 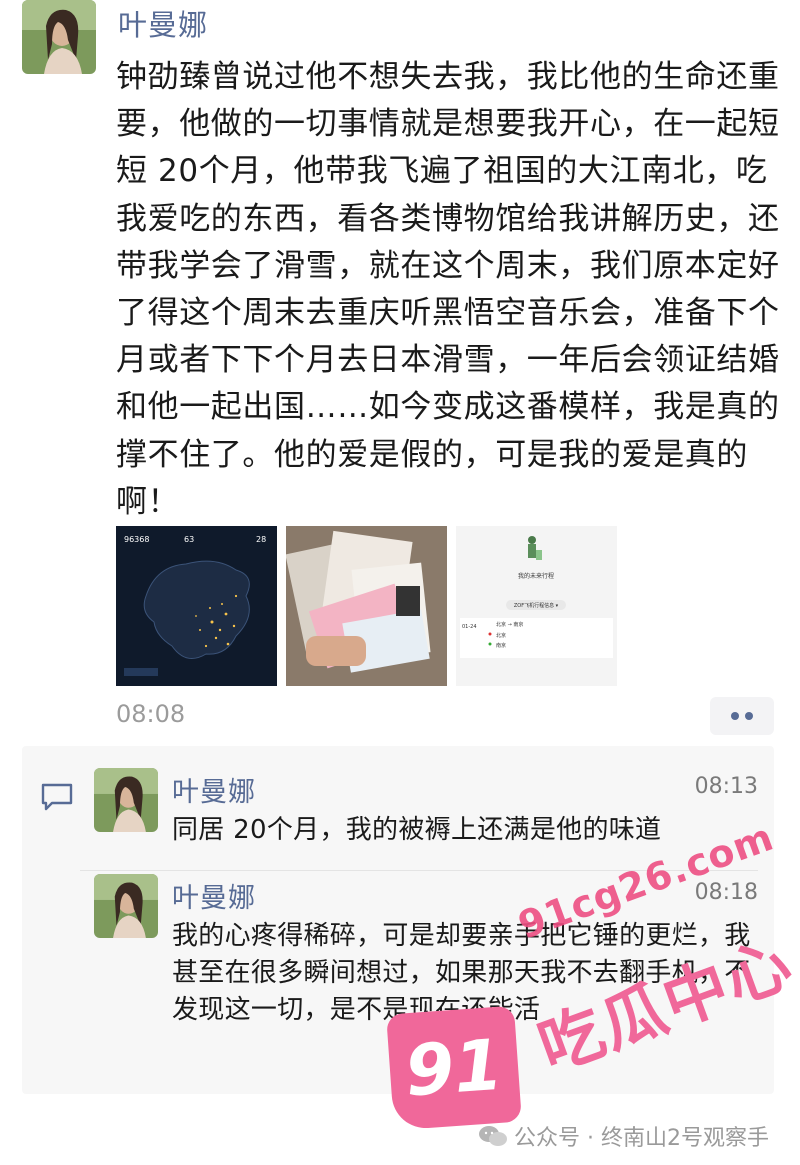 What do you see at coordinates (726, 786) in the screenshot?
I see `comment-time: 08:13` at bounding box center [726, 786].